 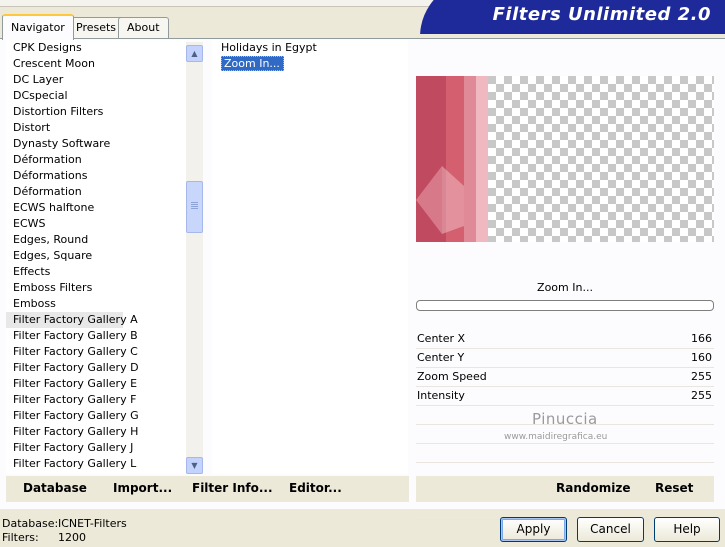 What do you see at coordinates (701, 357) in the screenshot?
I see `param-value: 160` at bounding box center [701, 357].